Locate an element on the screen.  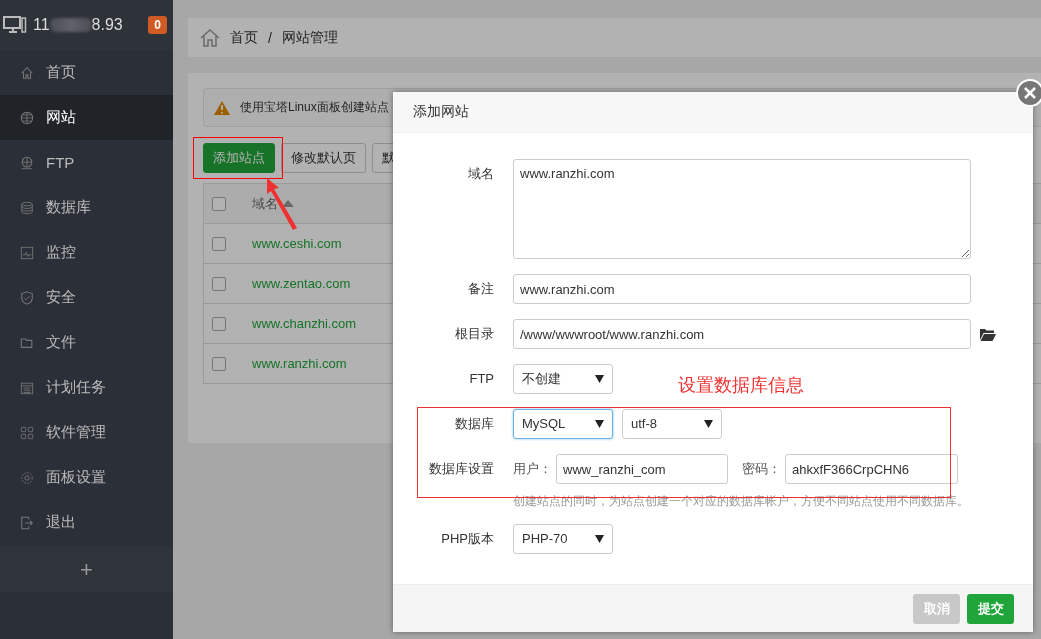
column-header: 域名 is located at coordinates (265, 203).